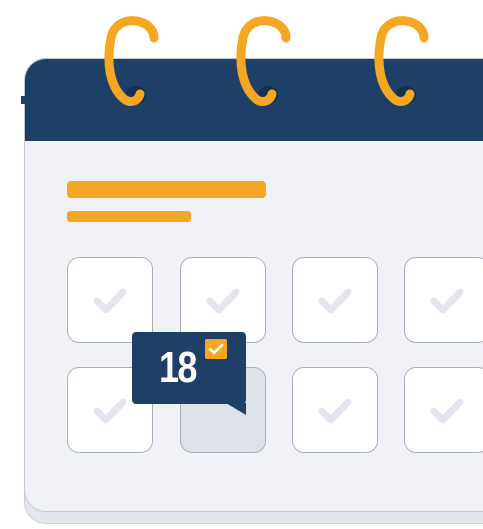 This screenshot has width=483, height=529. What do you see at coordinates (216, 349) in the screenshot?
I see `check-badge-icon` at bounding box center [216, 349].